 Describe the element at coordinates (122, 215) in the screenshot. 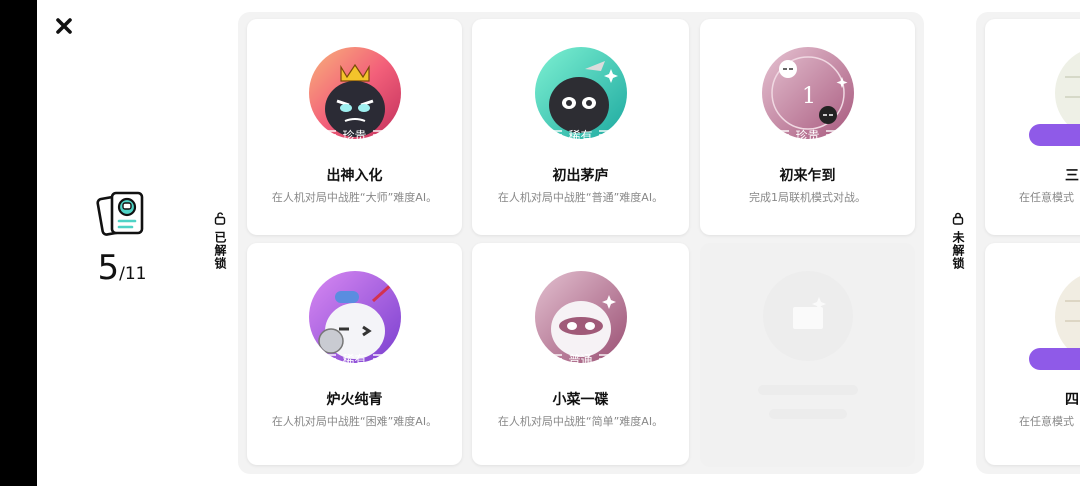

I see `card-collection-icon` at that location.